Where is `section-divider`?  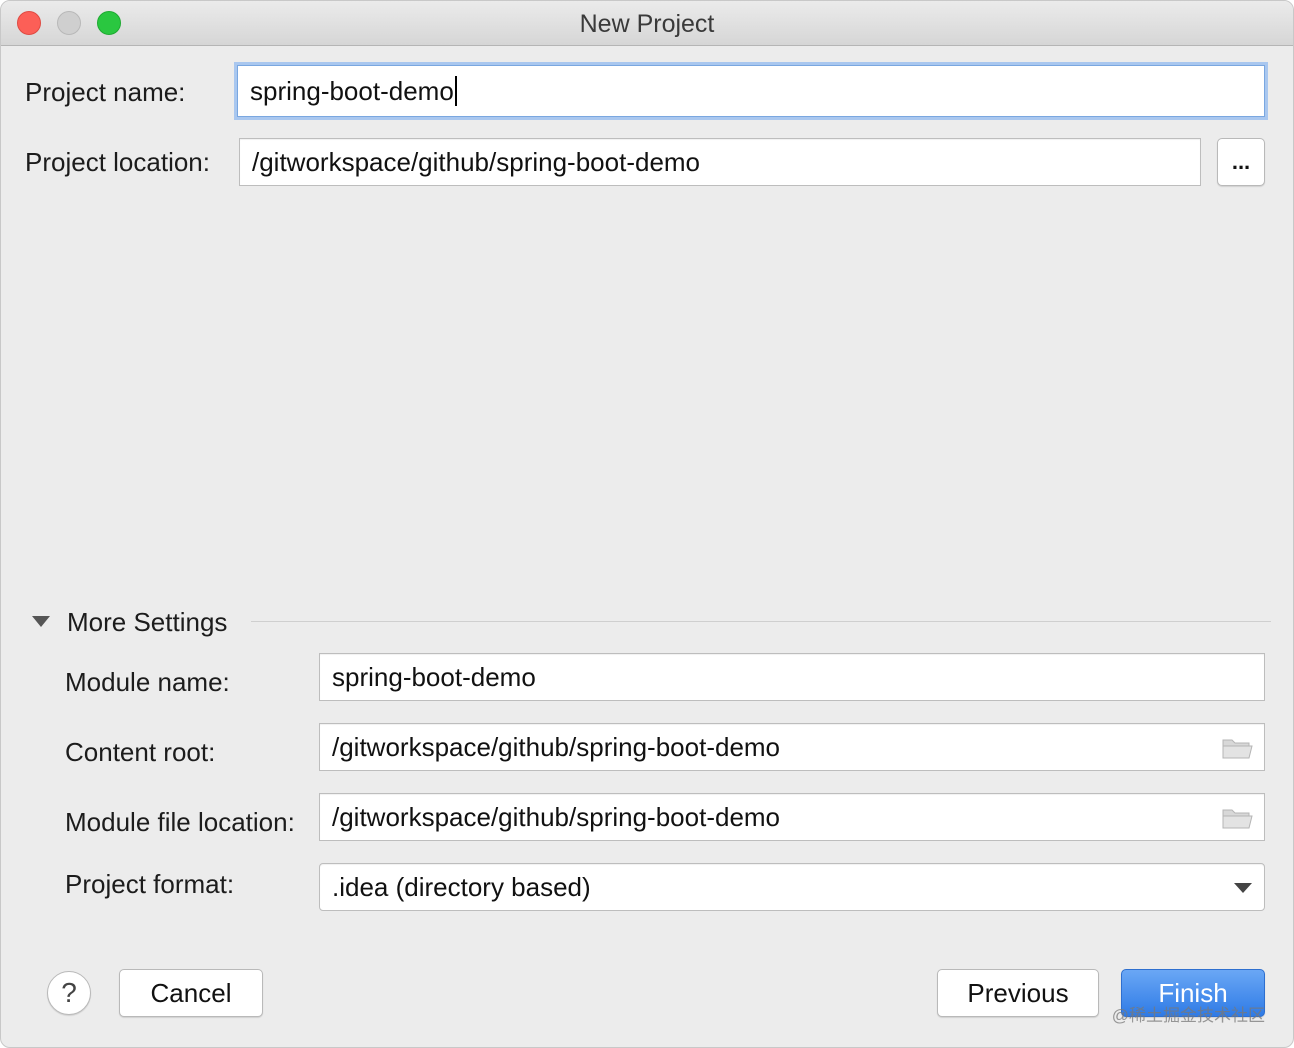
section-divider is located at coordinates (761, 621).